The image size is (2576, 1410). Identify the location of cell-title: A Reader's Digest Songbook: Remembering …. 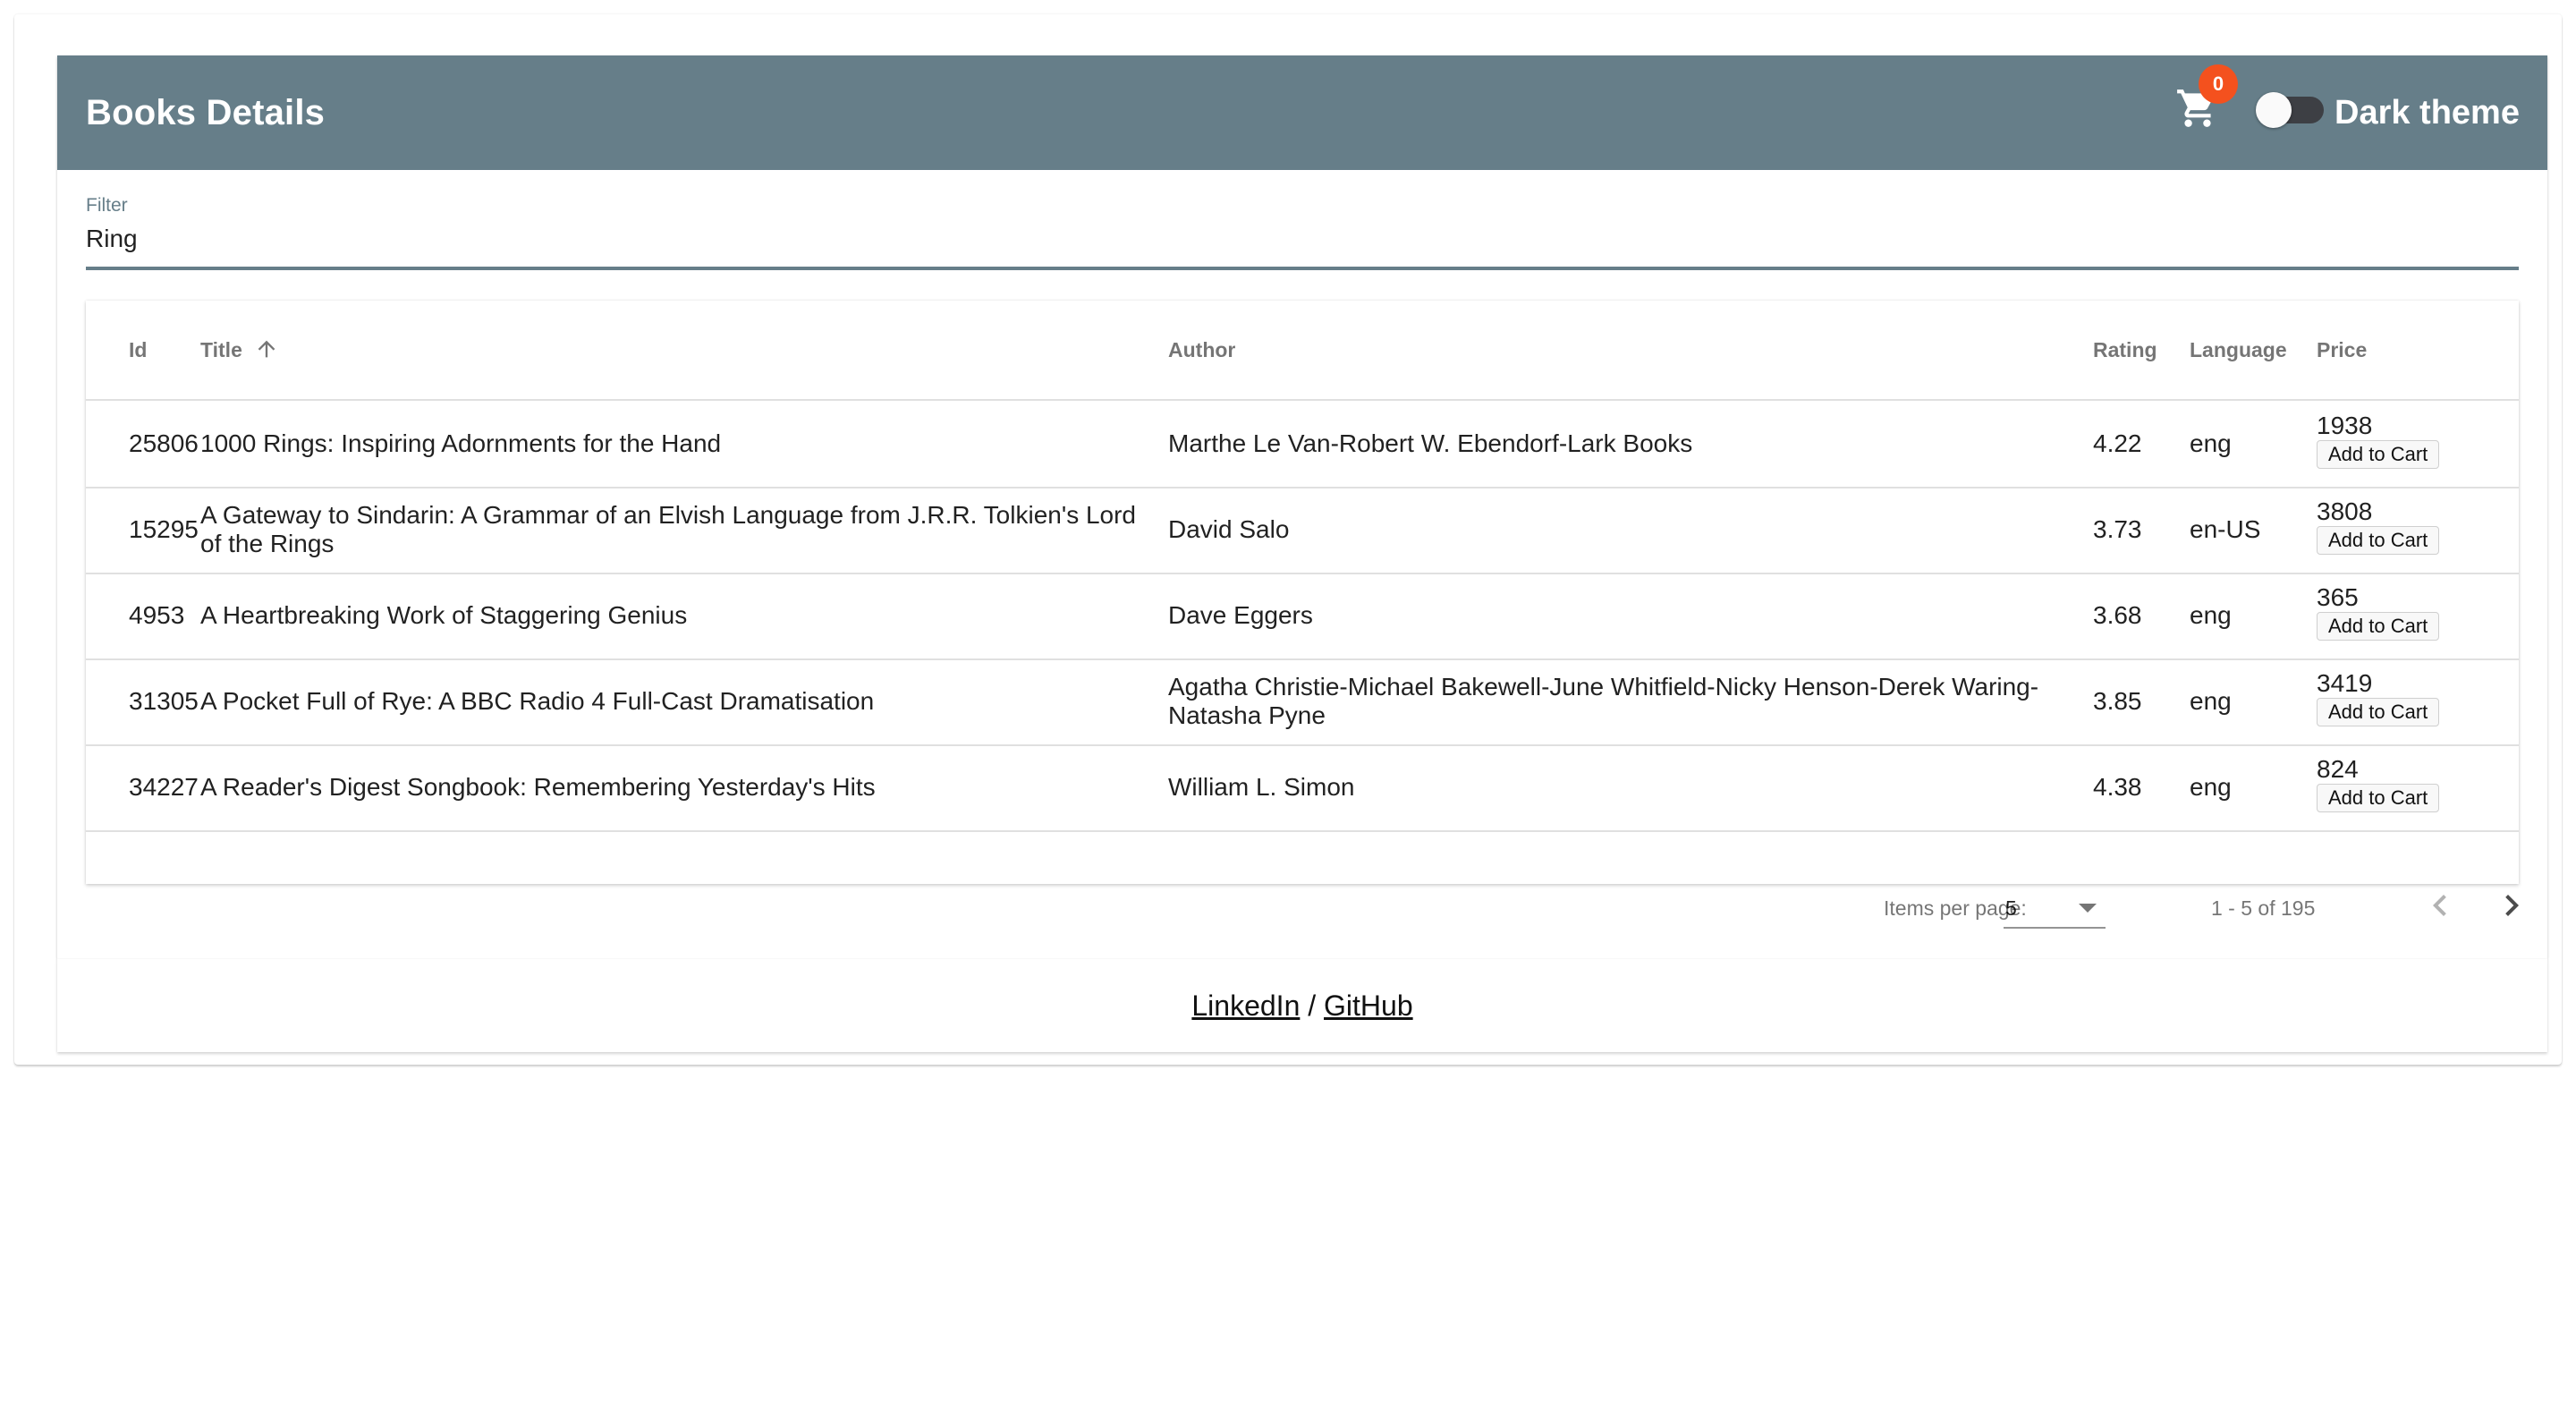
(538, 787).